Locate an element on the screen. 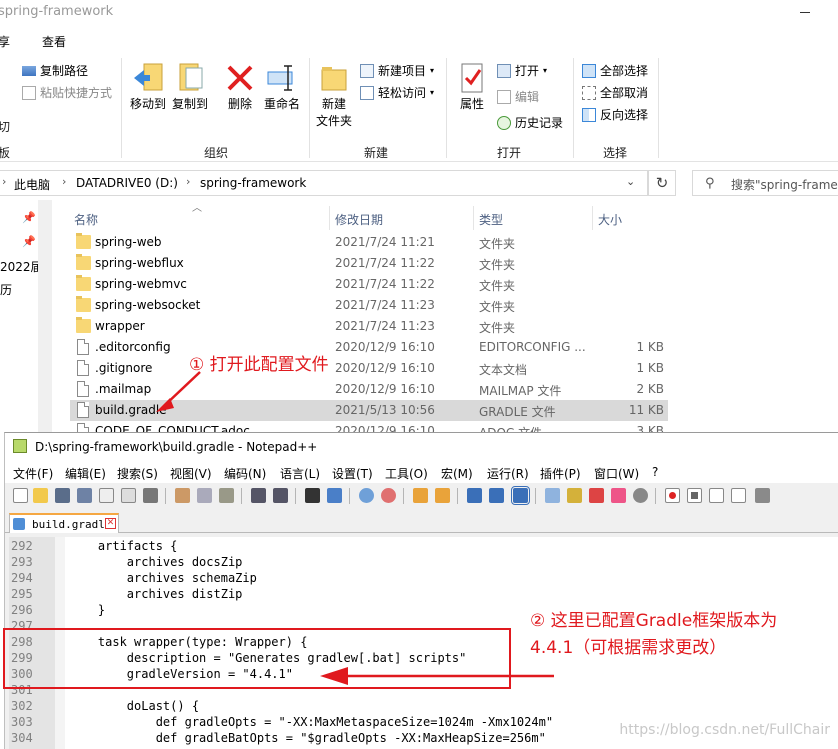 This screenshot has width=838, height=749. menu-language: 语言(L) is located at coordinates (300, 473).